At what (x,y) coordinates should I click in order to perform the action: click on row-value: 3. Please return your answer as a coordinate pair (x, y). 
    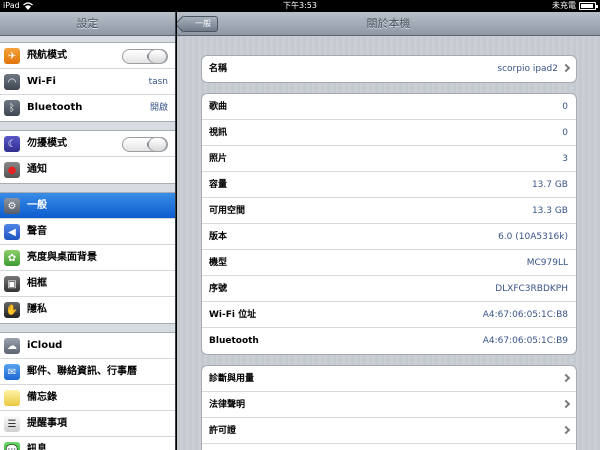
    Looking at the image, I should click on (565, 159).